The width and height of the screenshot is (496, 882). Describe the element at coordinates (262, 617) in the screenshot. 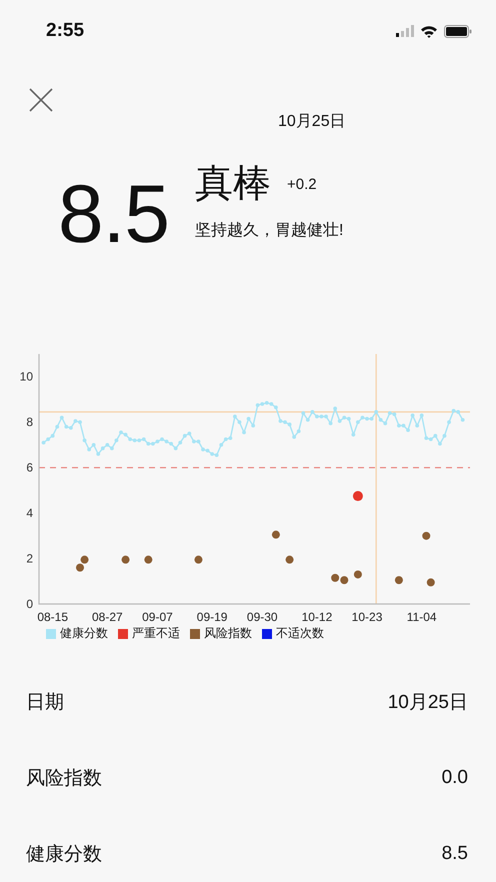

I see `x-tick-label: 09-30` at that location.